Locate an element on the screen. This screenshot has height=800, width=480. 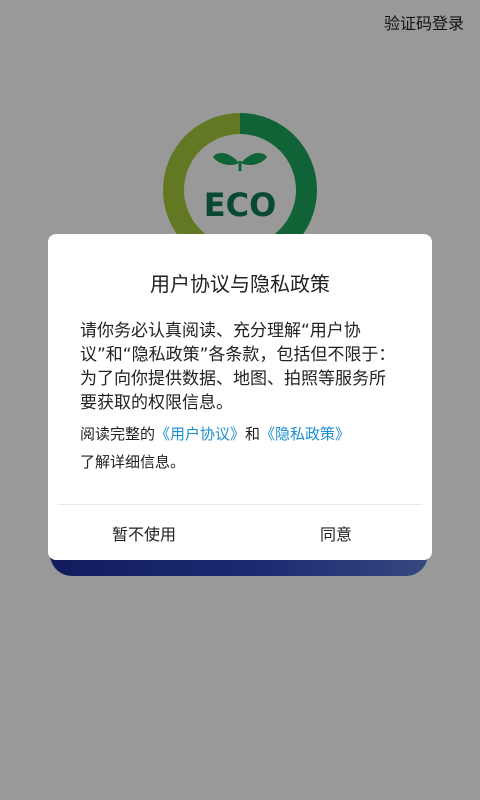
dialog-title: 用户协议与隐私政策 is located at coordinates (240, 284).